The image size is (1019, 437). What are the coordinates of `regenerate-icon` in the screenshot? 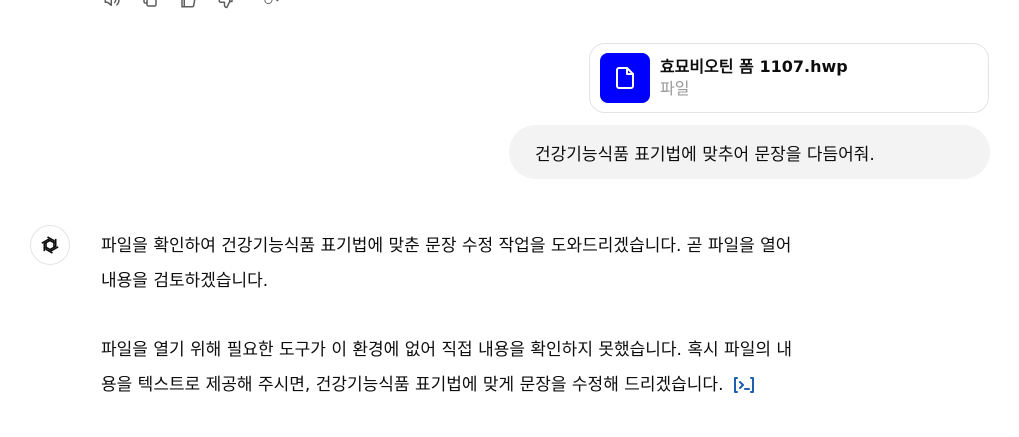 It's located at (271, 2).